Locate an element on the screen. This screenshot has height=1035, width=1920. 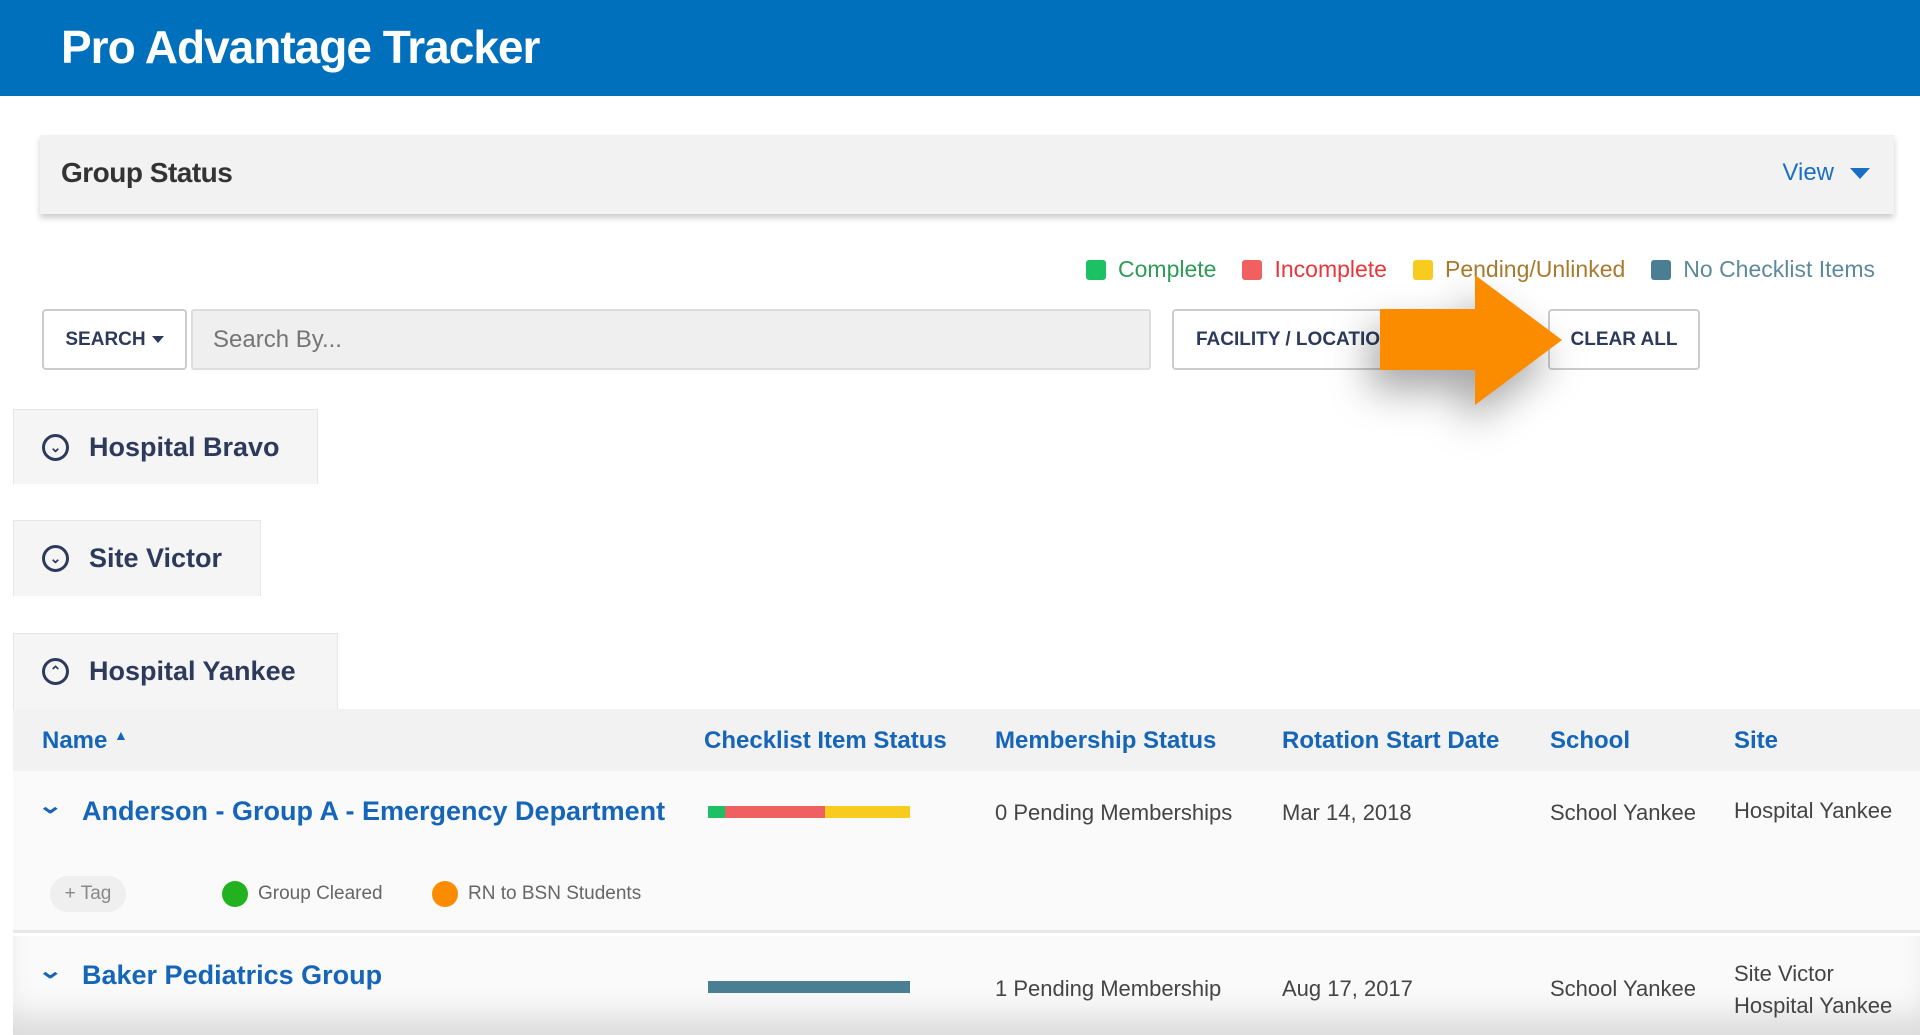
bar-segment-pending is located at coordinates (867, 812).